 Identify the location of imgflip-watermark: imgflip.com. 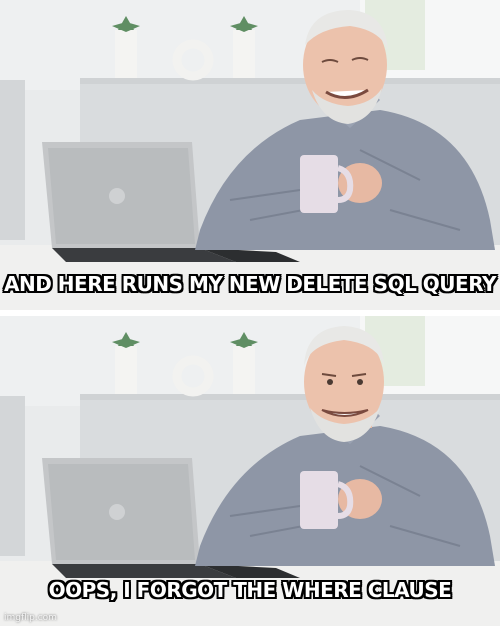
(30, 618).